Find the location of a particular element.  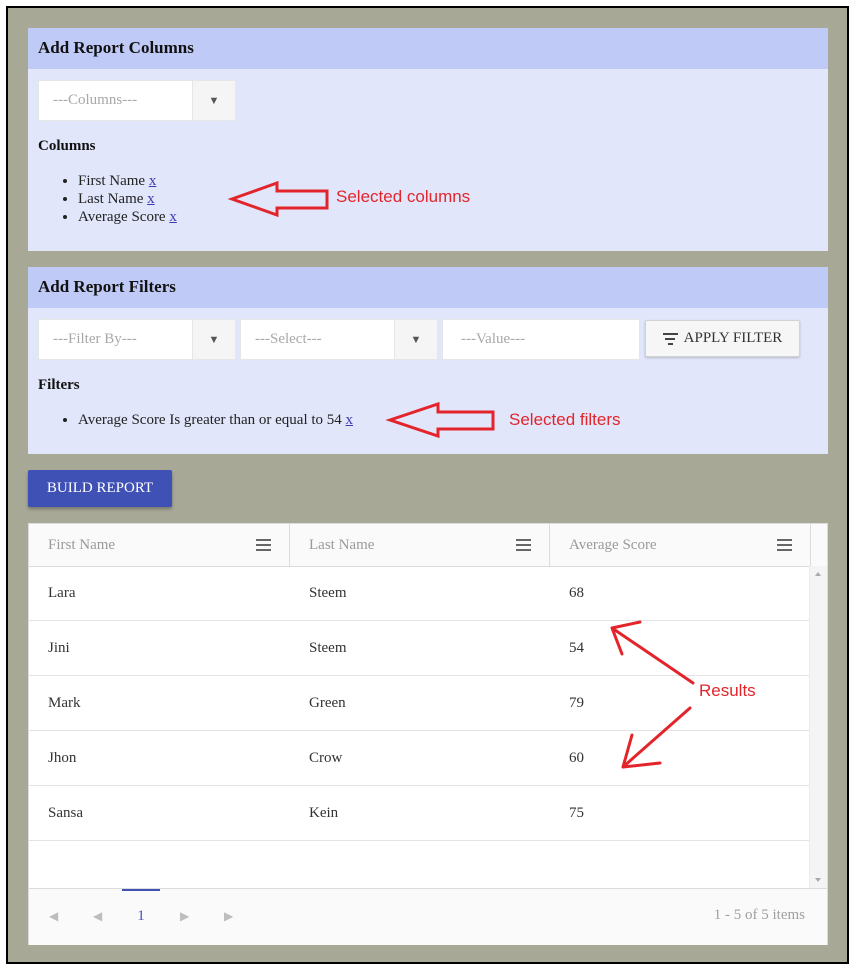

arrow-filters is located at coordinates (440, 420).